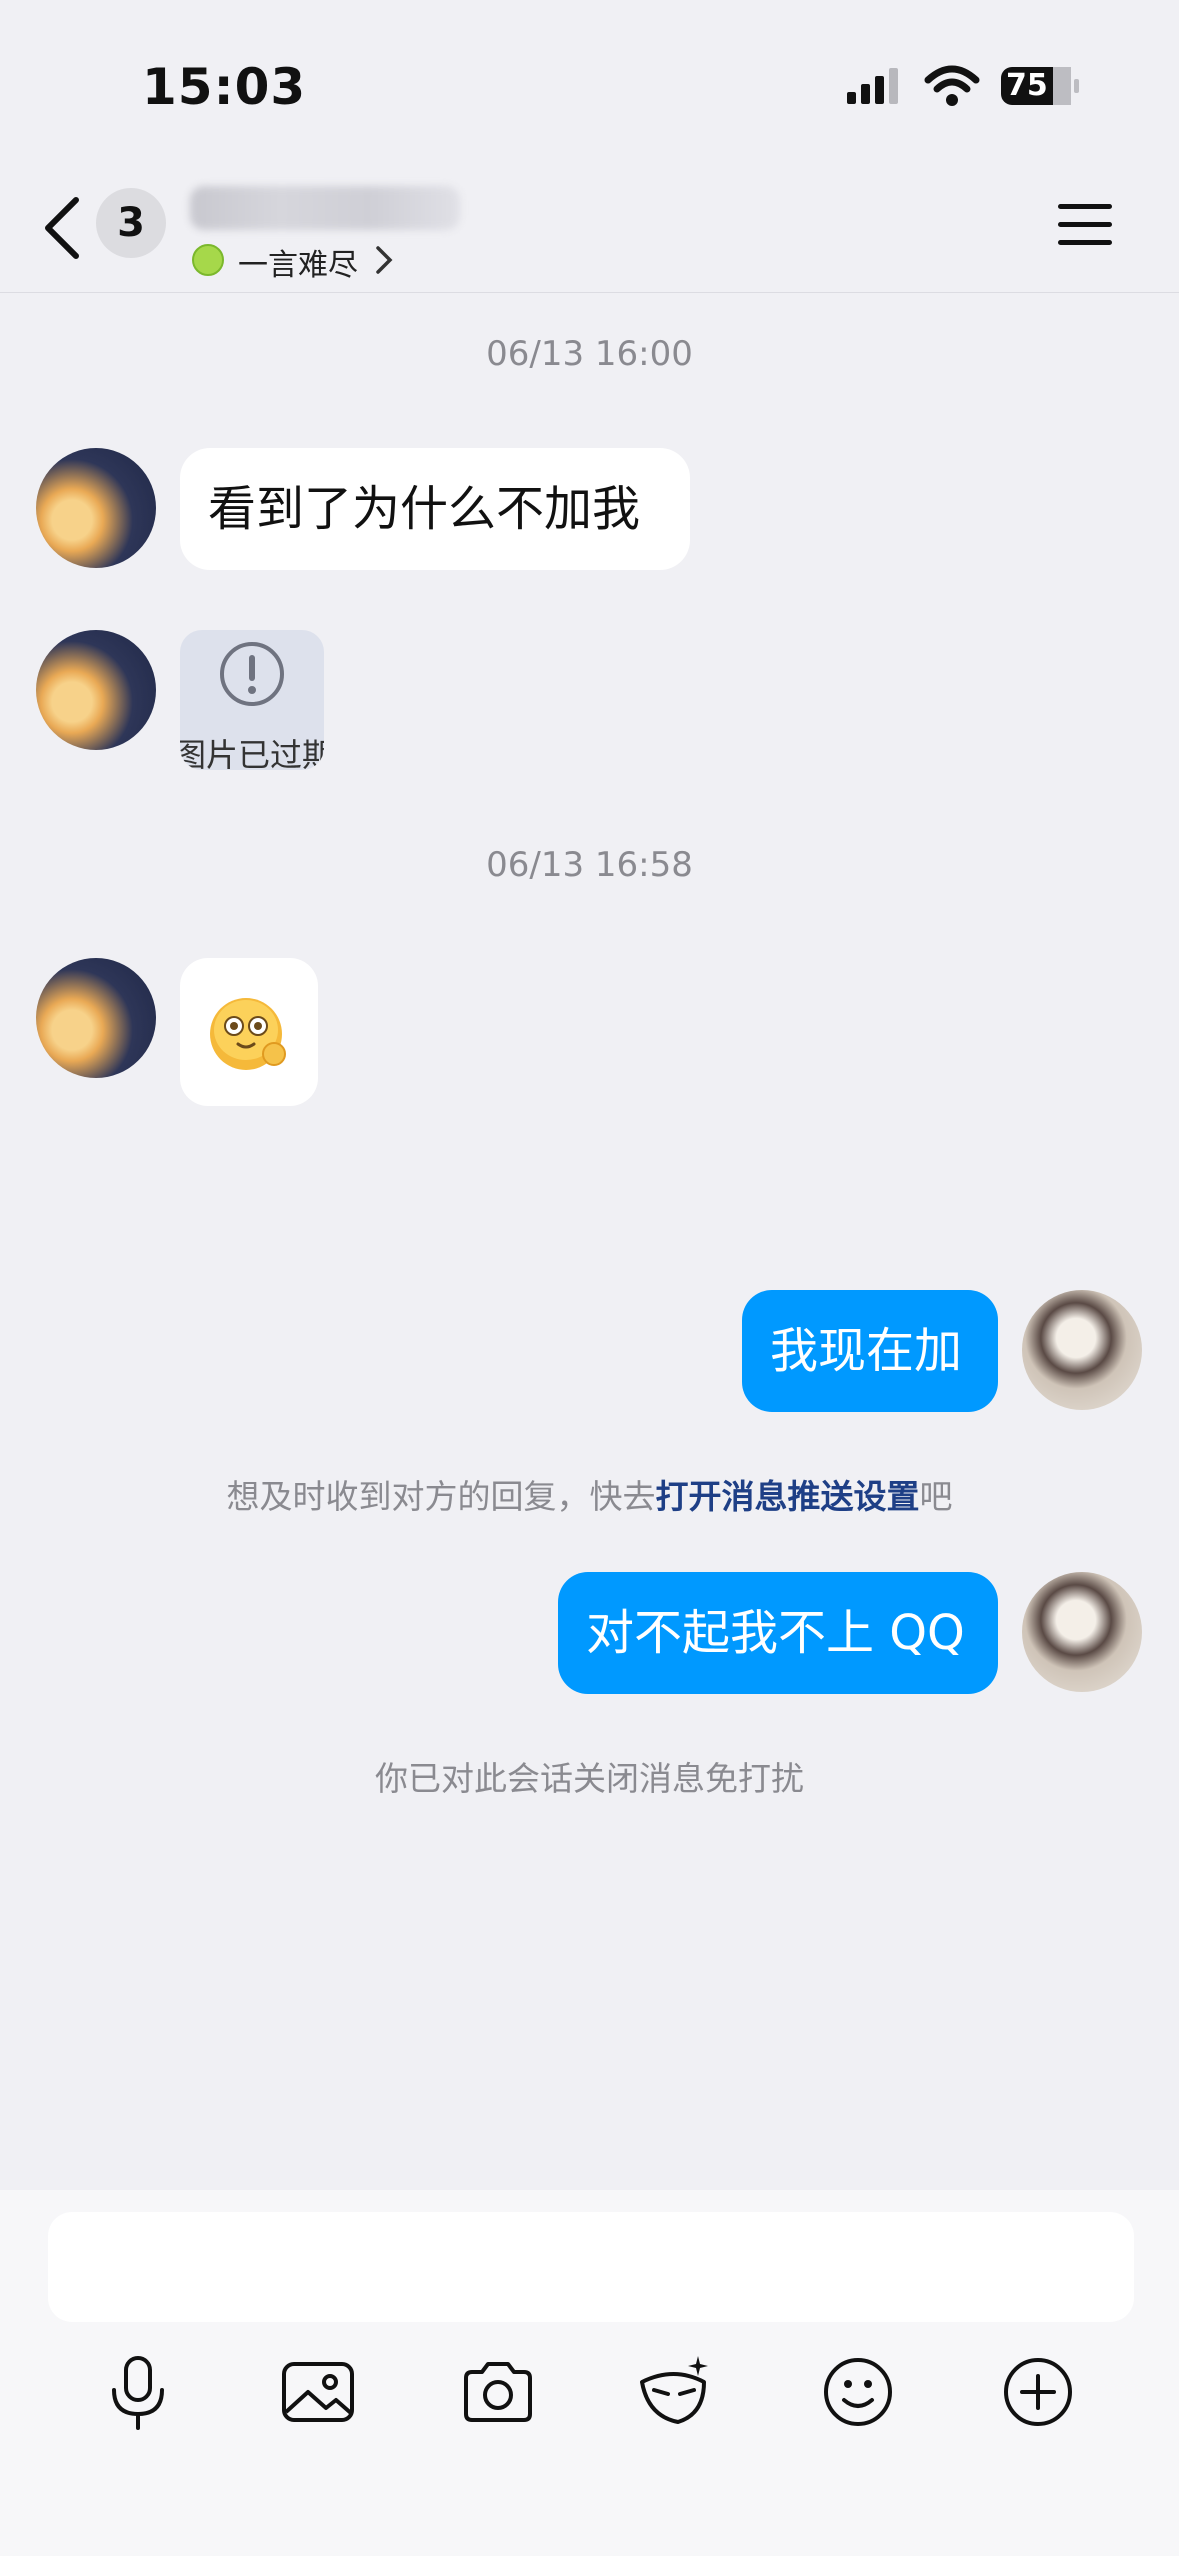  What do you see at coordinates (1027, 85) in the screenshot?
I see `battery-level: 75` at bounding box center [1027, 85].